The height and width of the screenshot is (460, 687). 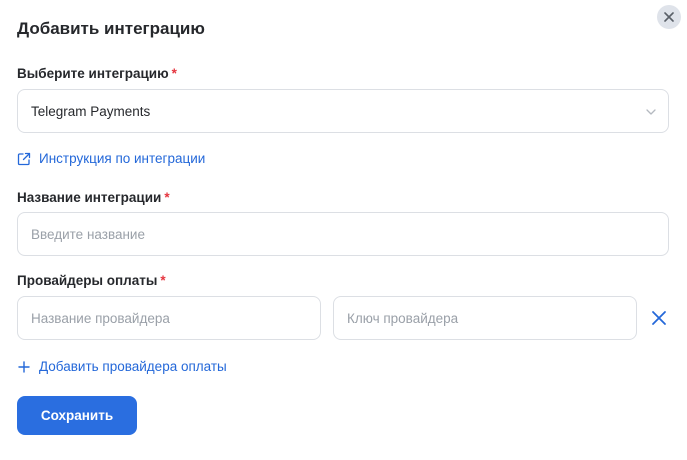 I want to click on close-button, so click(x=669, y=17).